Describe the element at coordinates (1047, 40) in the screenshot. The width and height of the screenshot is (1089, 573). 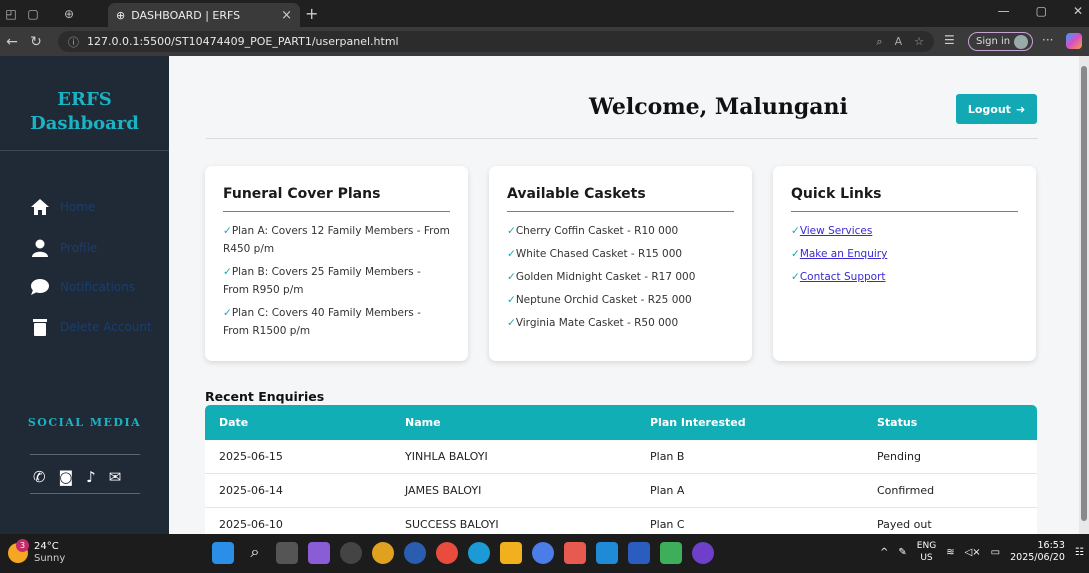
I see `more-menu-icon: ···` at that location.